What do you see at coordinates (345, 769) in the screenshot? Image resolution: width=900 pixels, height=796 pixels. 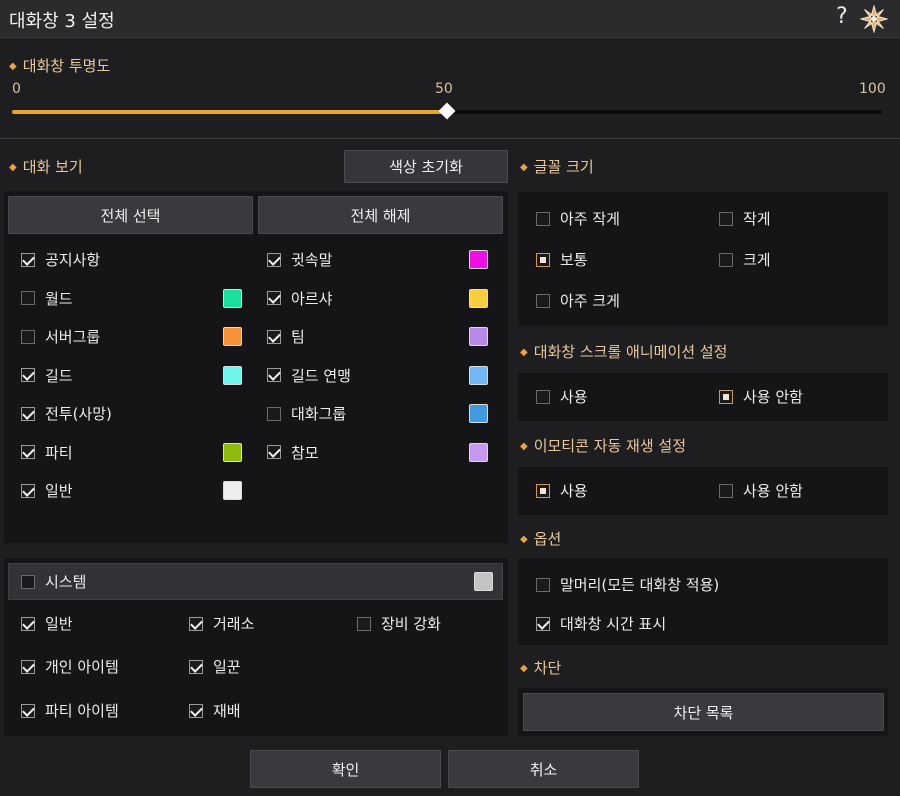 I see `confirm-button: 확인` at bounding box center [345, 769].